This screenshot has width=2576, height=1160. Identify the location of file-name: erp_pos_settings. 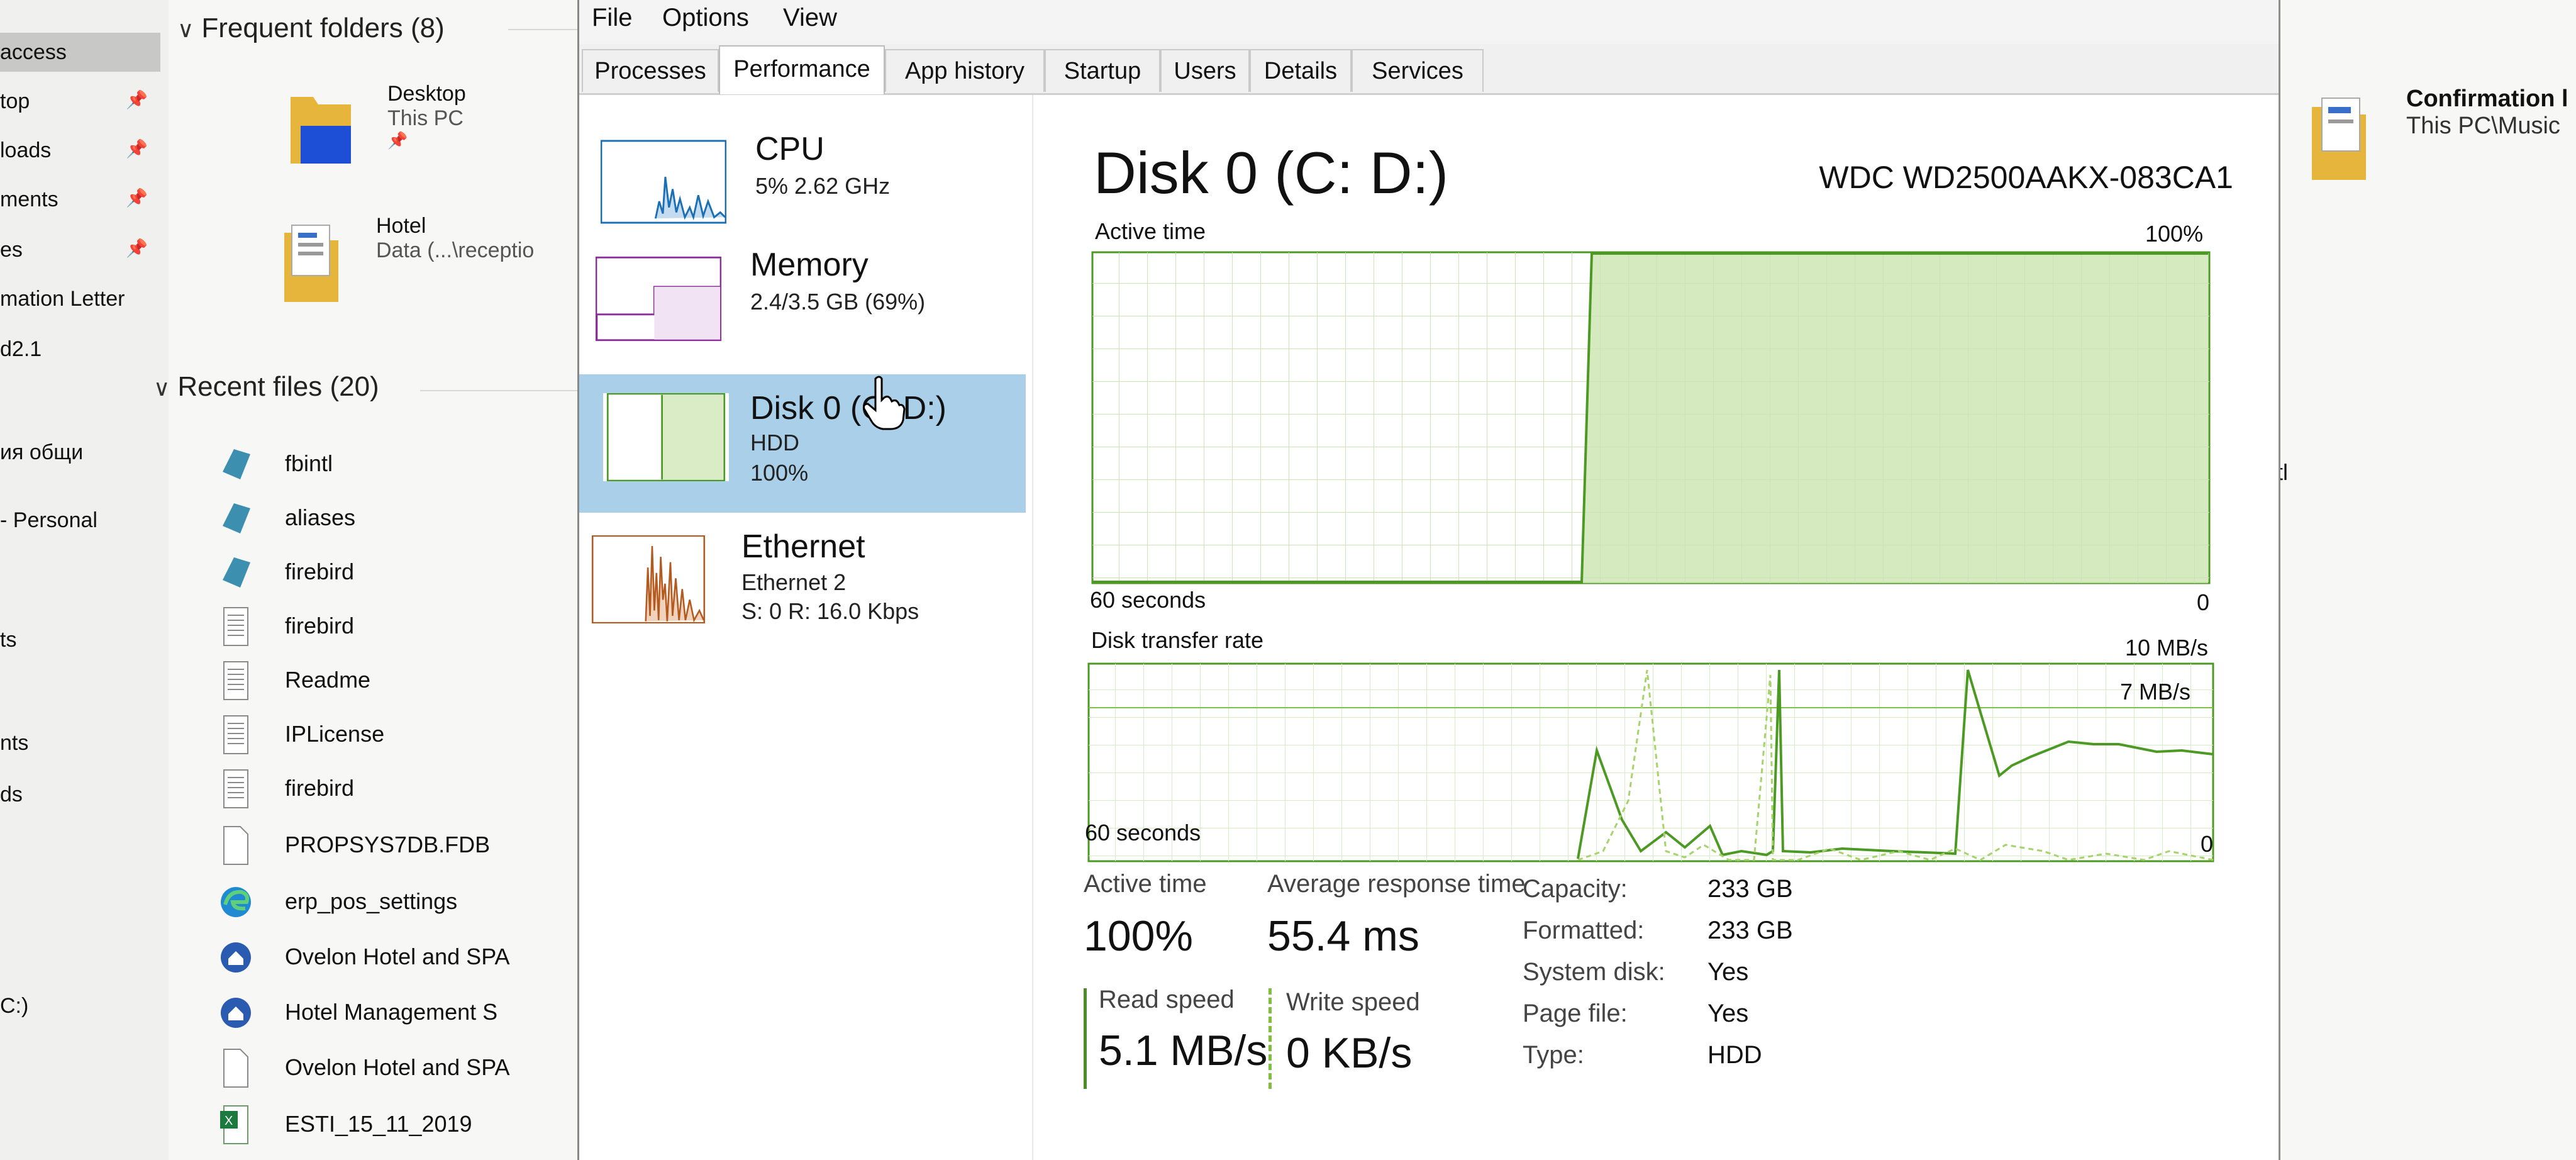
(371, 901).